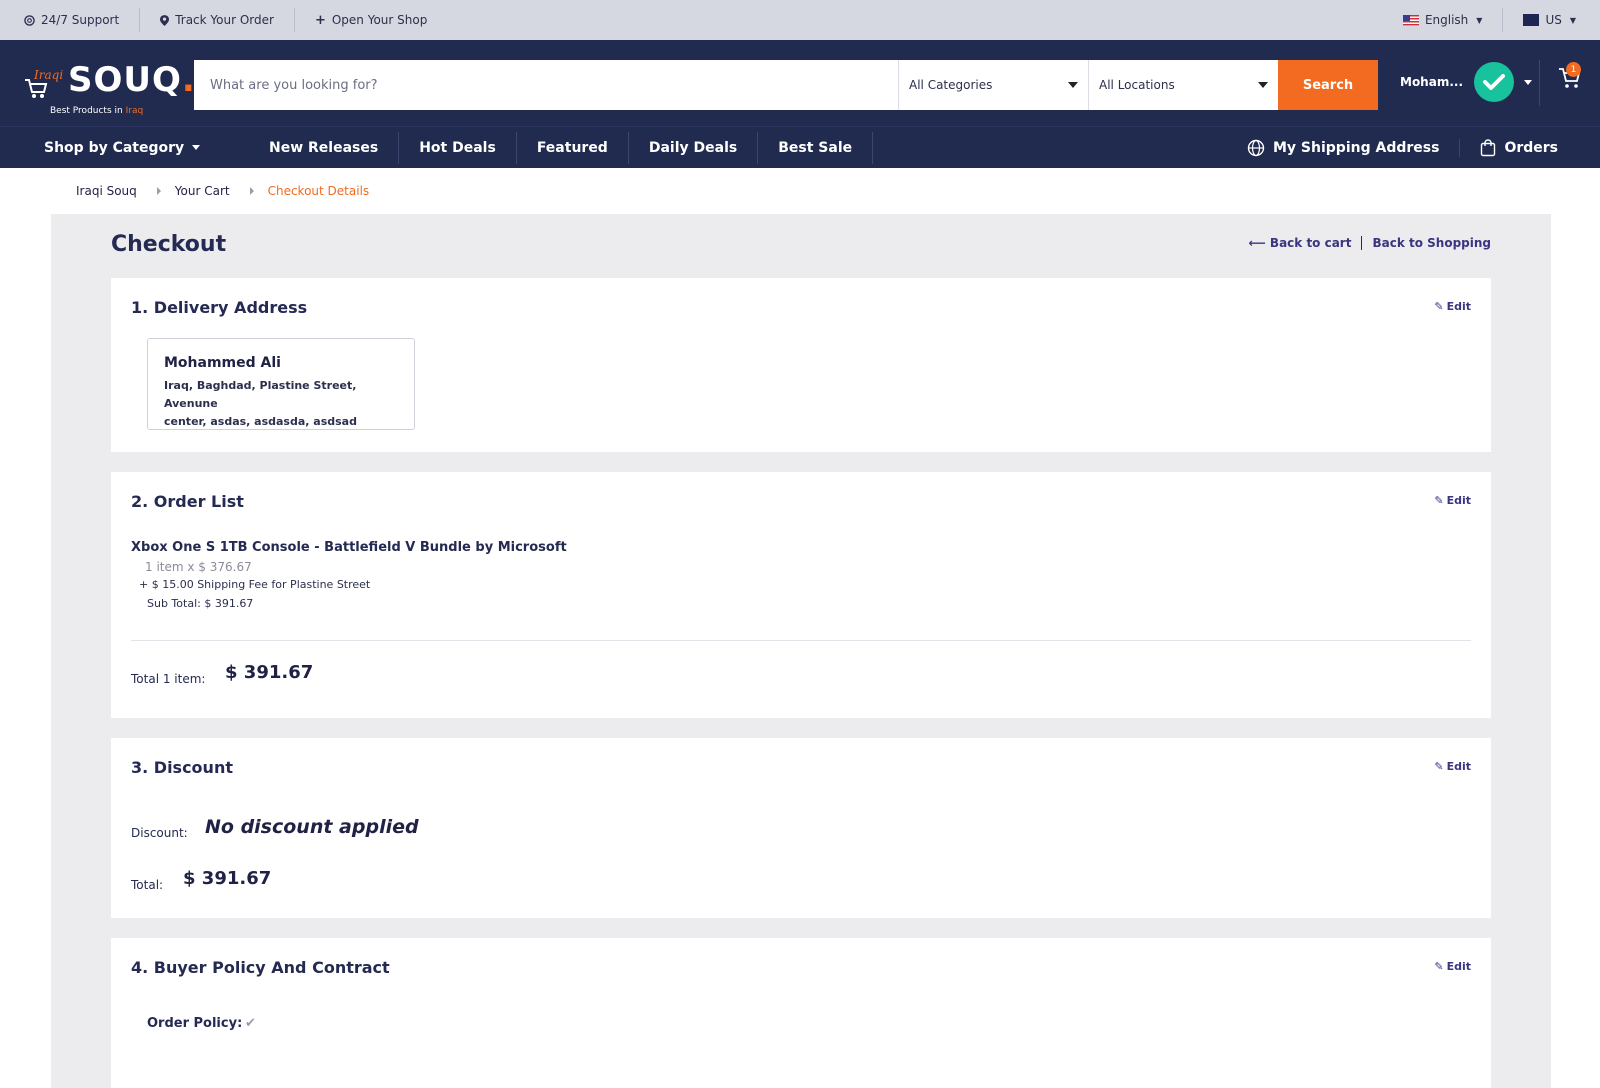 Image resolution: width=1600 pixels, height=1088 pixels. Describe the element at coordinates (159, 833) in the screenshot. I see `discount-label: Discount:` at that location.